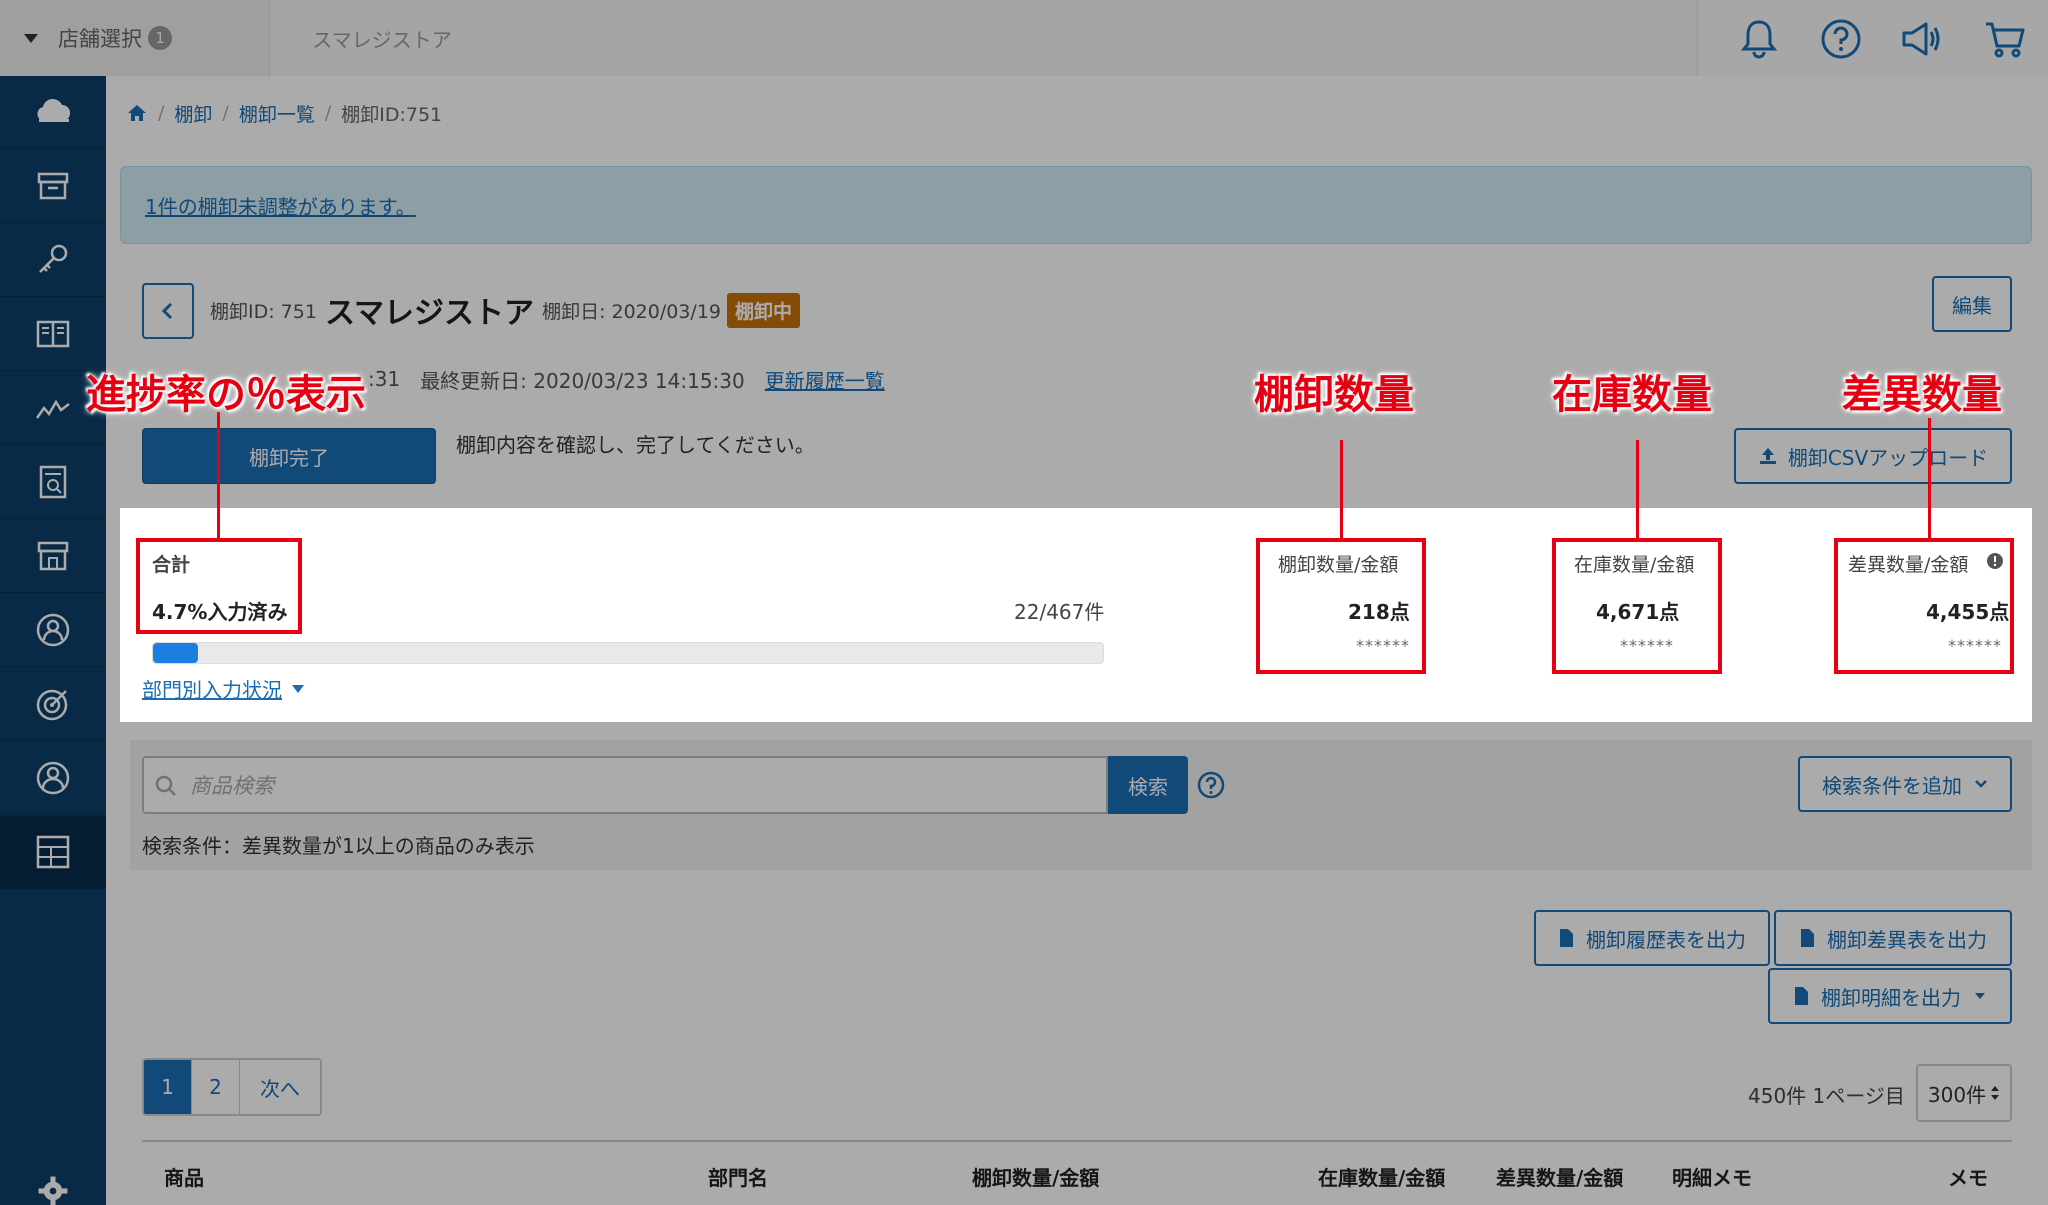 The image size is (2048, 1205). Describe the element at coordinates (1841, 39) in the screenshot. I see `help-icon` at that location.